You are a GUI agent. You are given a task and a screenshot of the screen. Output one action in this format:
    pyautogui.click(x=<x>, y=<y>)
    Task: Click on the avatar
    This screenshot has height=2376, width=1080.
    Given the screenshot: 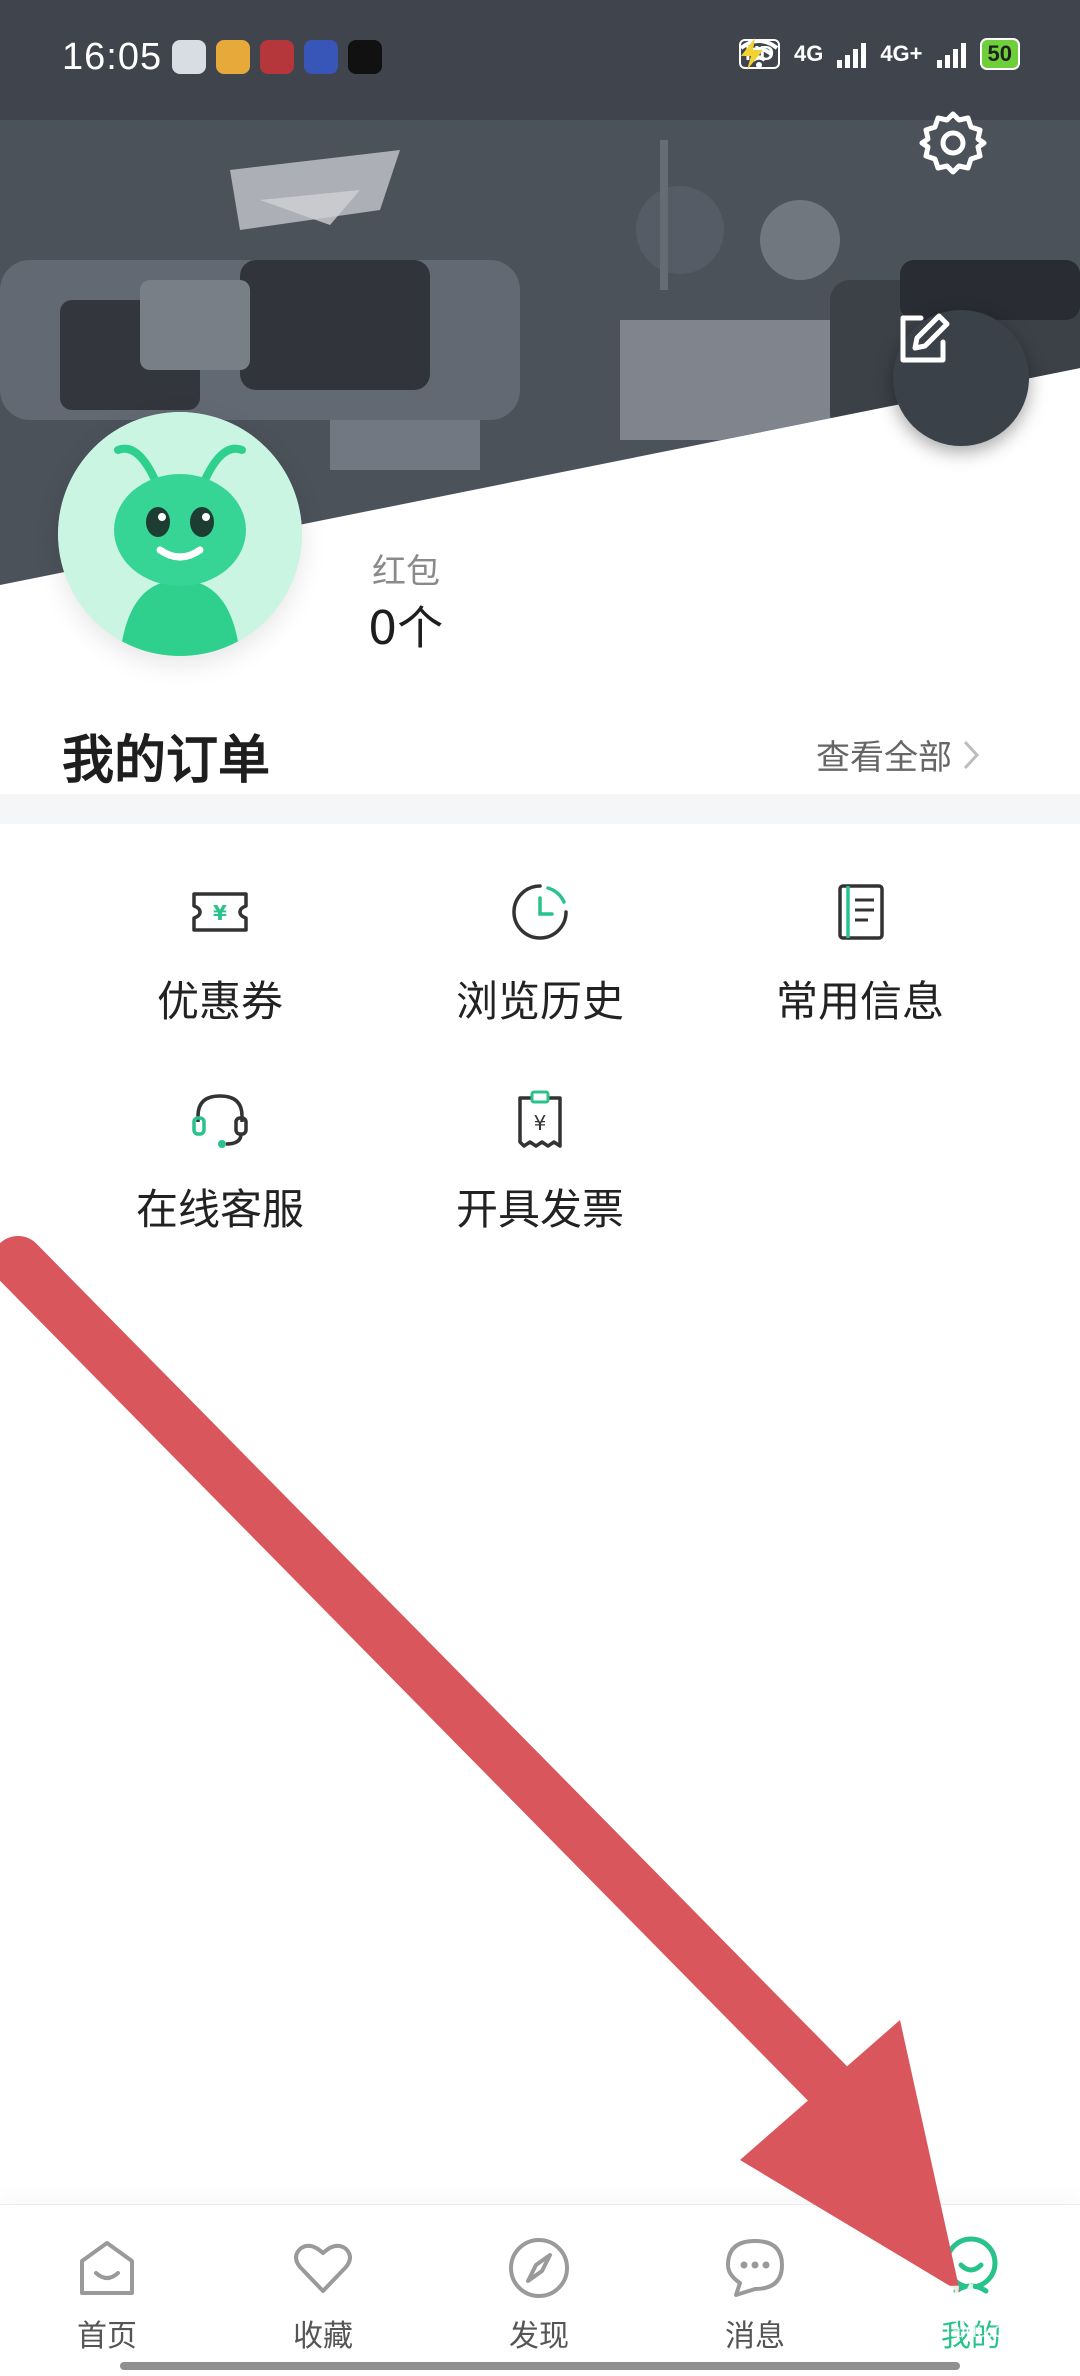 What is the action you would take?
    pyautogui.click(x=180, y=534)
    